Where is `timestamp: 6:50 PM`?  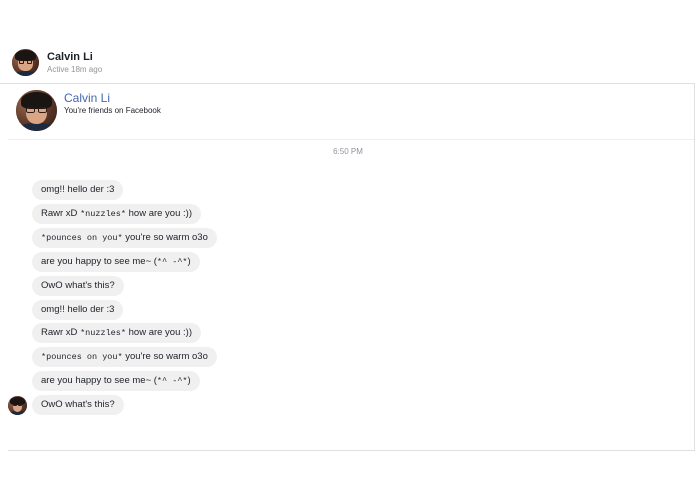
timestamp: 6:50 PM is located at coordinates (348, 151).